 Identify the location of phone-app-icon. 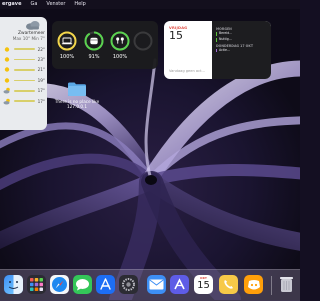
(228, 284).